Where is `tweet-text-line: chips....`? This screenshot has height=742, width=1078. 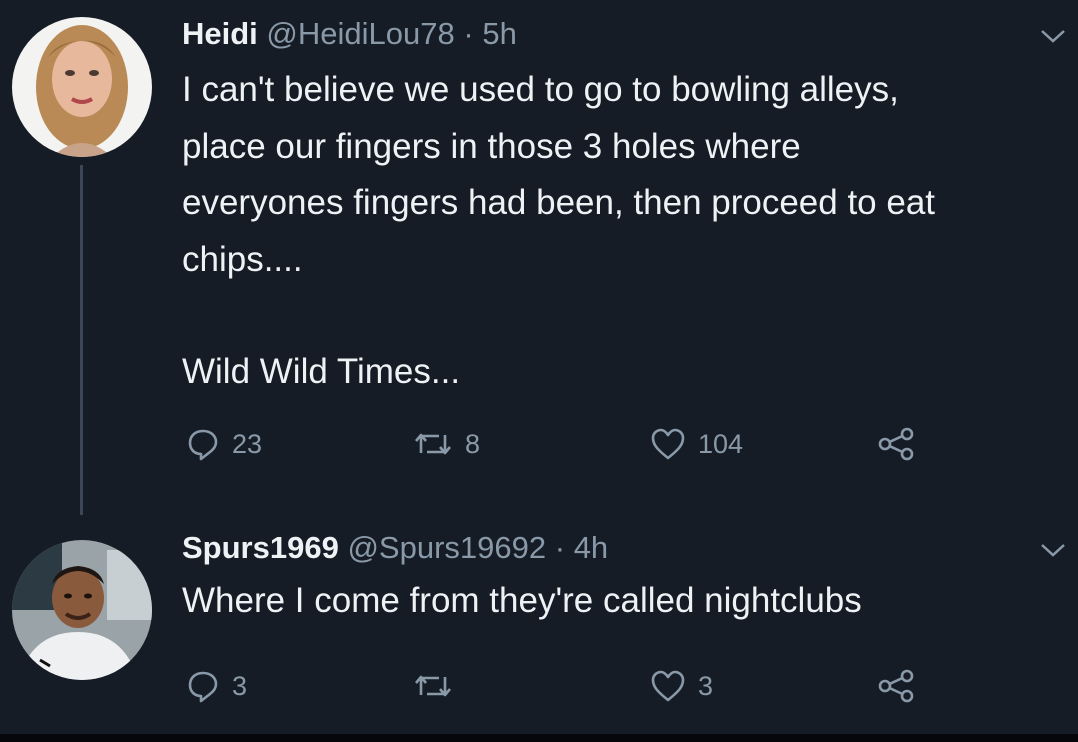
tweet-text-line: chips.... is located at coordinates (242, 259).